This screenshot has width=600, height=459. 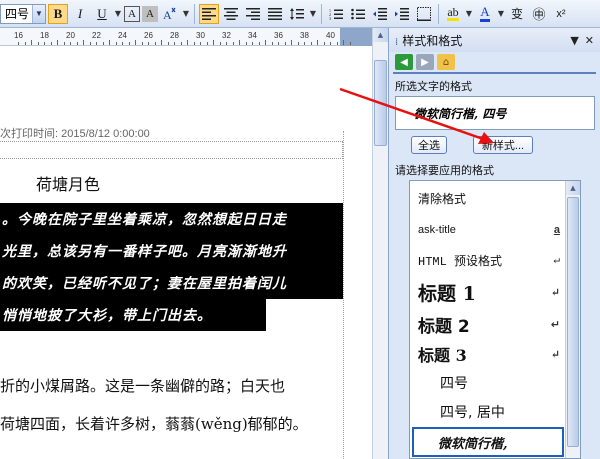 What do you see at coordinates (485, 14) in the screenshot?
I see `font-color-button: A` at bounding box center [485, 14].